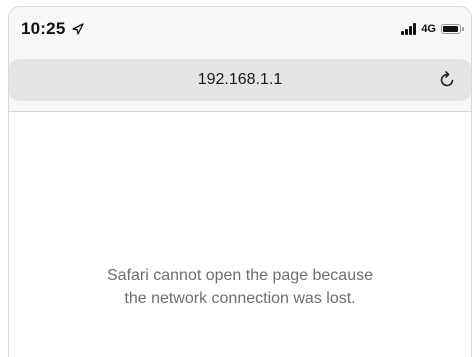 This screenshot has width=473, height=357. I want to click on status-time: 10:25, so click(43, 28).